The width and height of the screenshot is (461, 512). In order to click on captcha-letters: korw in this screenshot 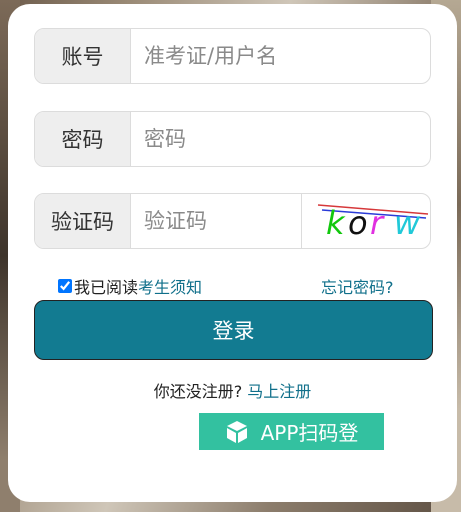, I will do `click(373, 223)`.